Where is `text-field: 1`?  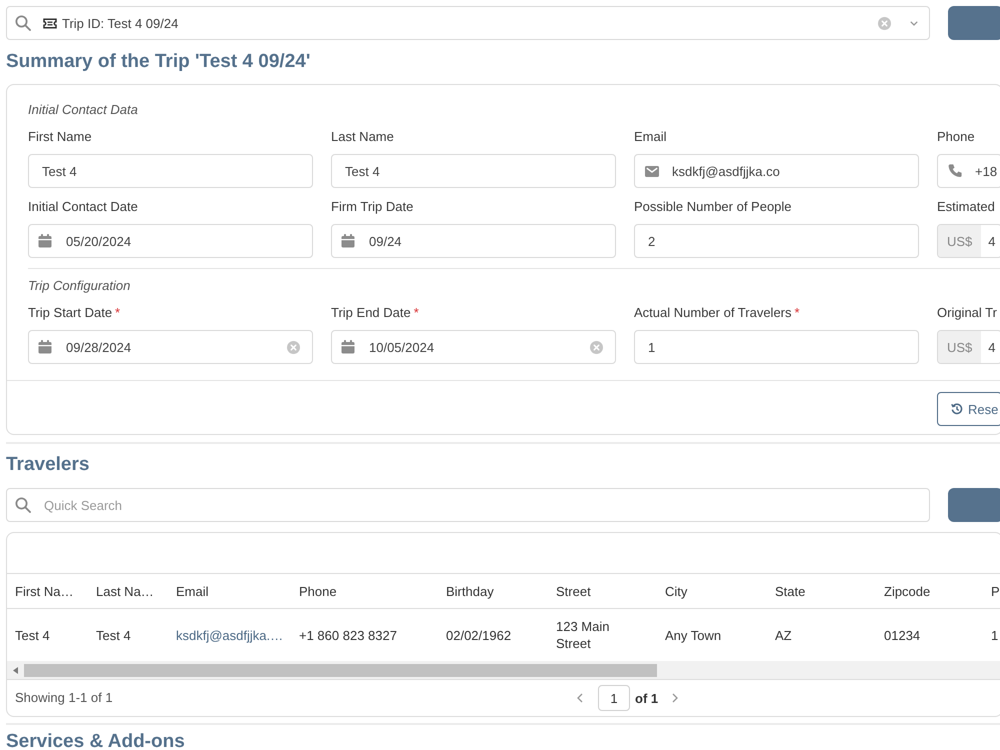 text-field: 1 is located at coordinates (776, 347).